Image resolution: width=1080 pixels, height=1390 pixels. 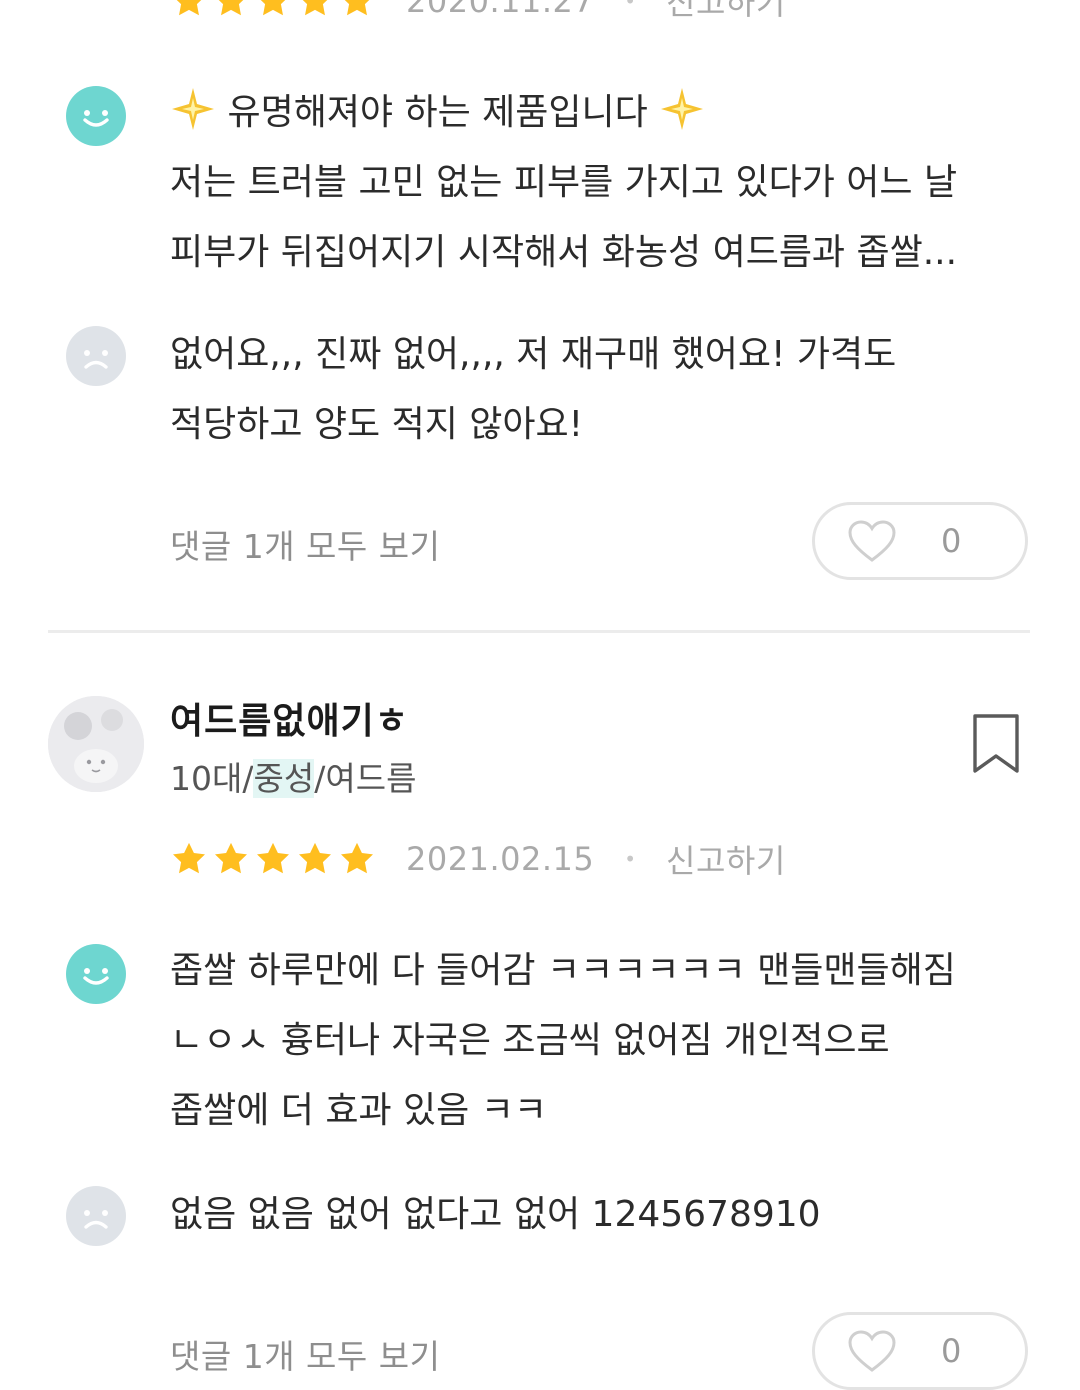 What do you see at coordinates (96, 744) in the screenshot?
I see `avatar` at bounding box center [96, 744].